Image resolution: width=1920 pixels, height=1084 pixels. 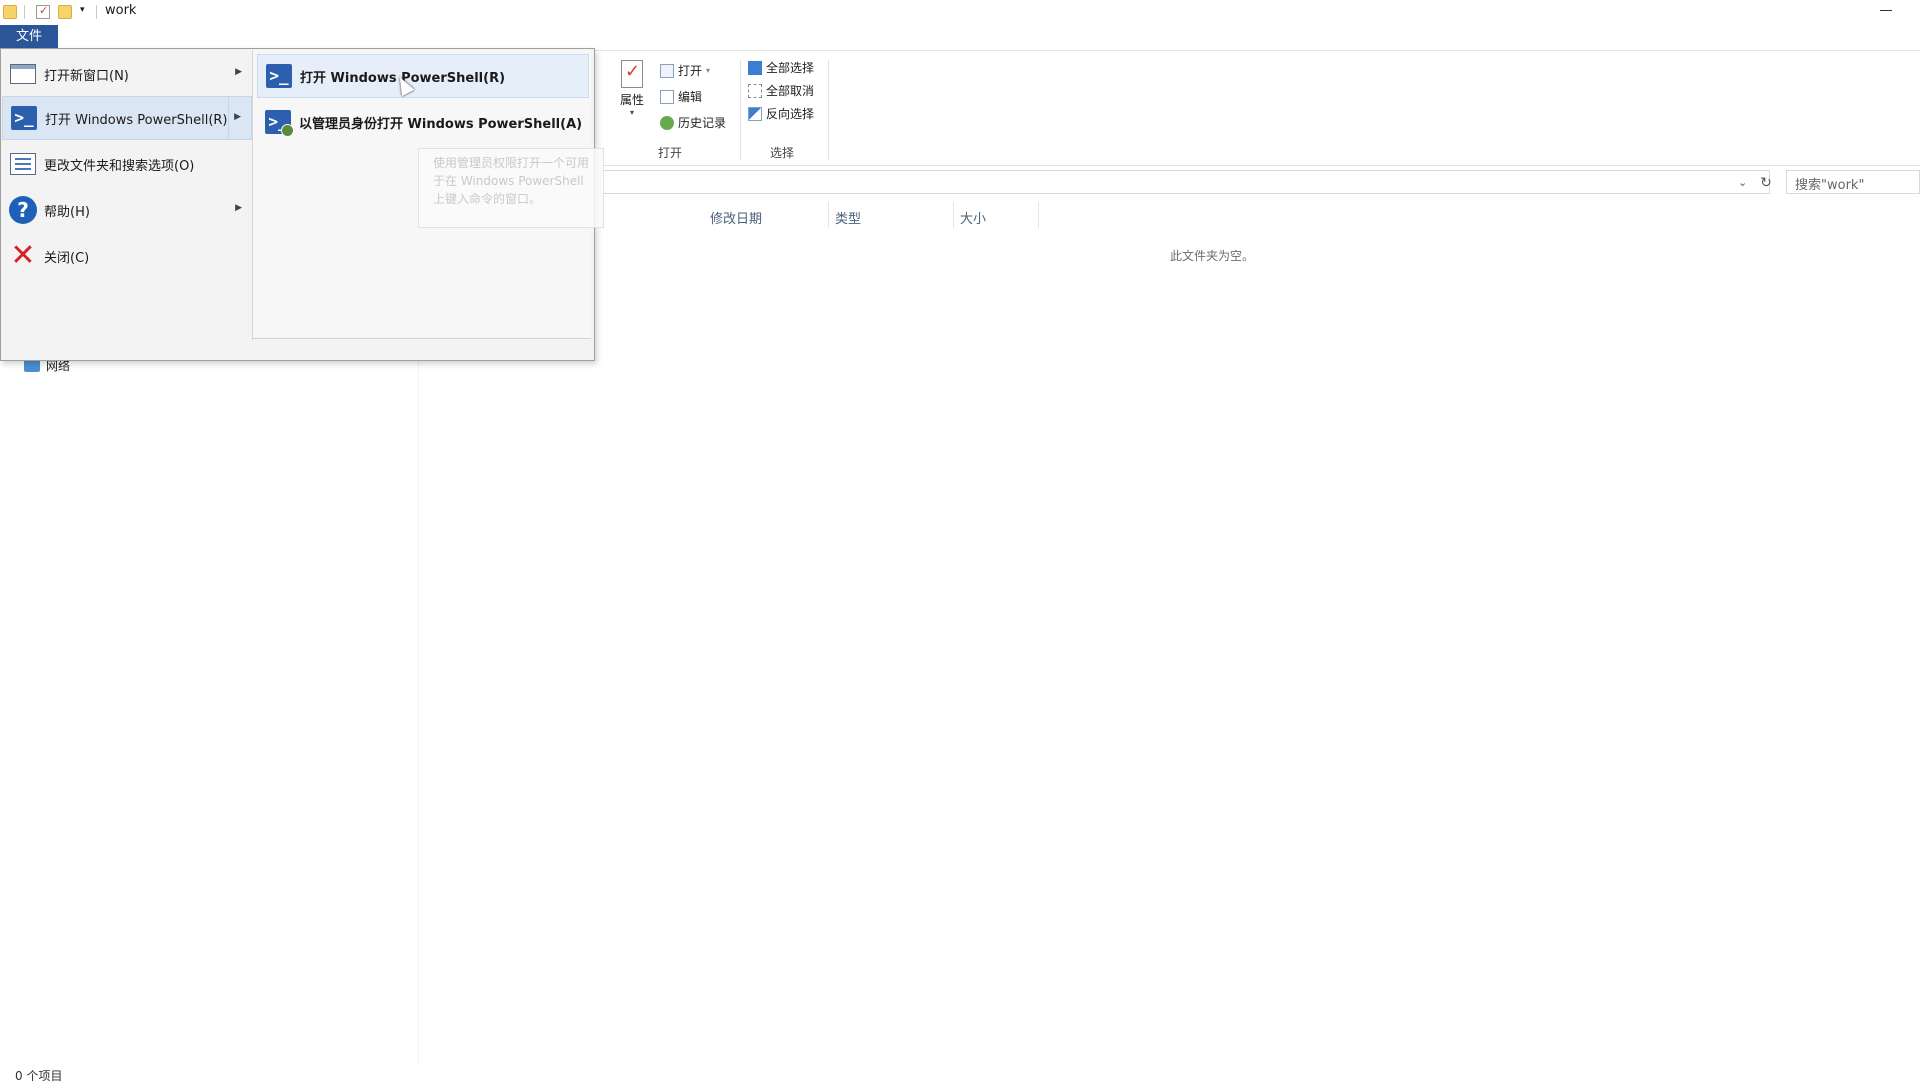 I want to click on open-group-label: 打开, so click(x=670, y=153).